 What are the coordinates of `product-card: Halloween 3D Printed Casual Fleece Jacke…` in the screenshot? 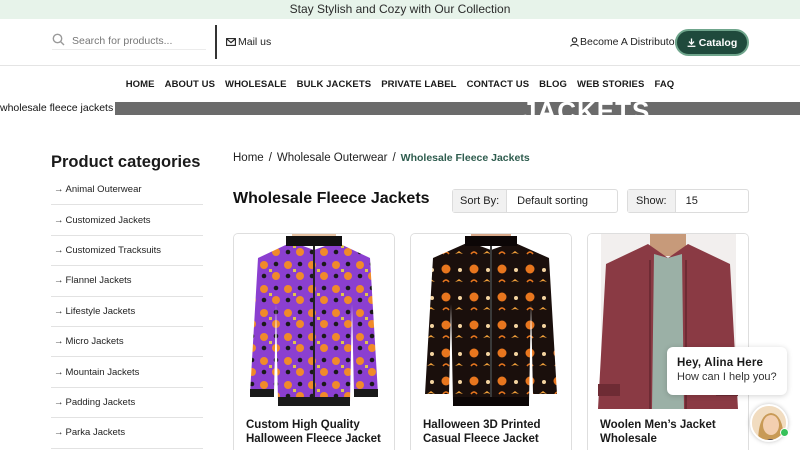 It's located at (491, 341).